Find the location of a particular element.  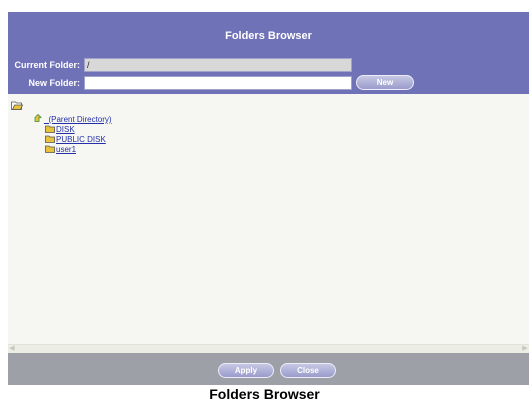

close-button: Close is located at coordinates (308, 370).